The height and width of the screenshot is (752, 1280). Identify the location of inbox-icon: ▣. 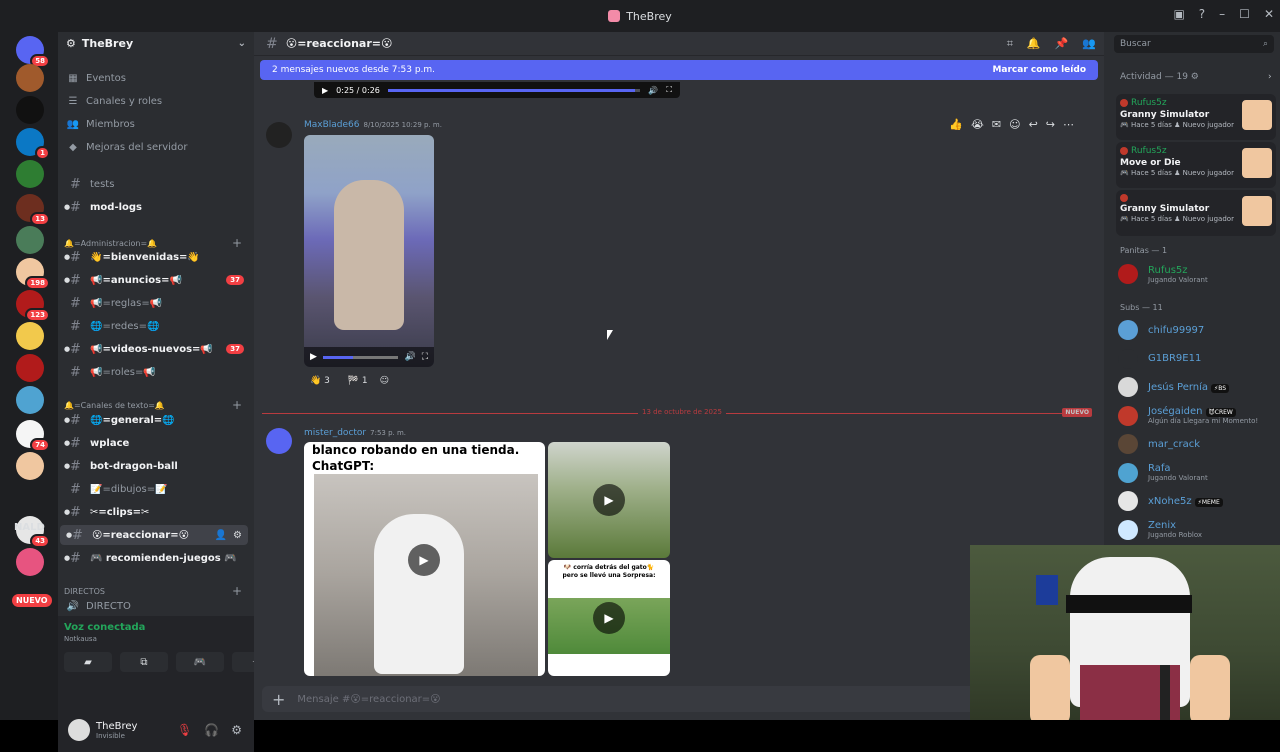
(1178, 14).